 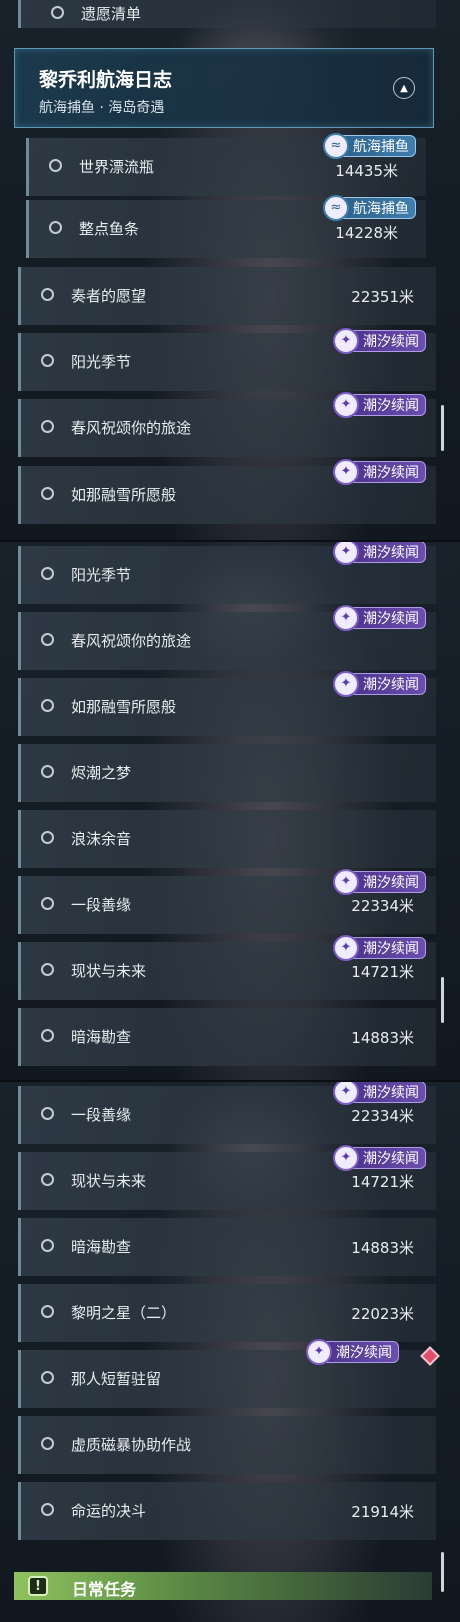 I want to click on tracking-diamond-icon, so click(x=430, y=1356).